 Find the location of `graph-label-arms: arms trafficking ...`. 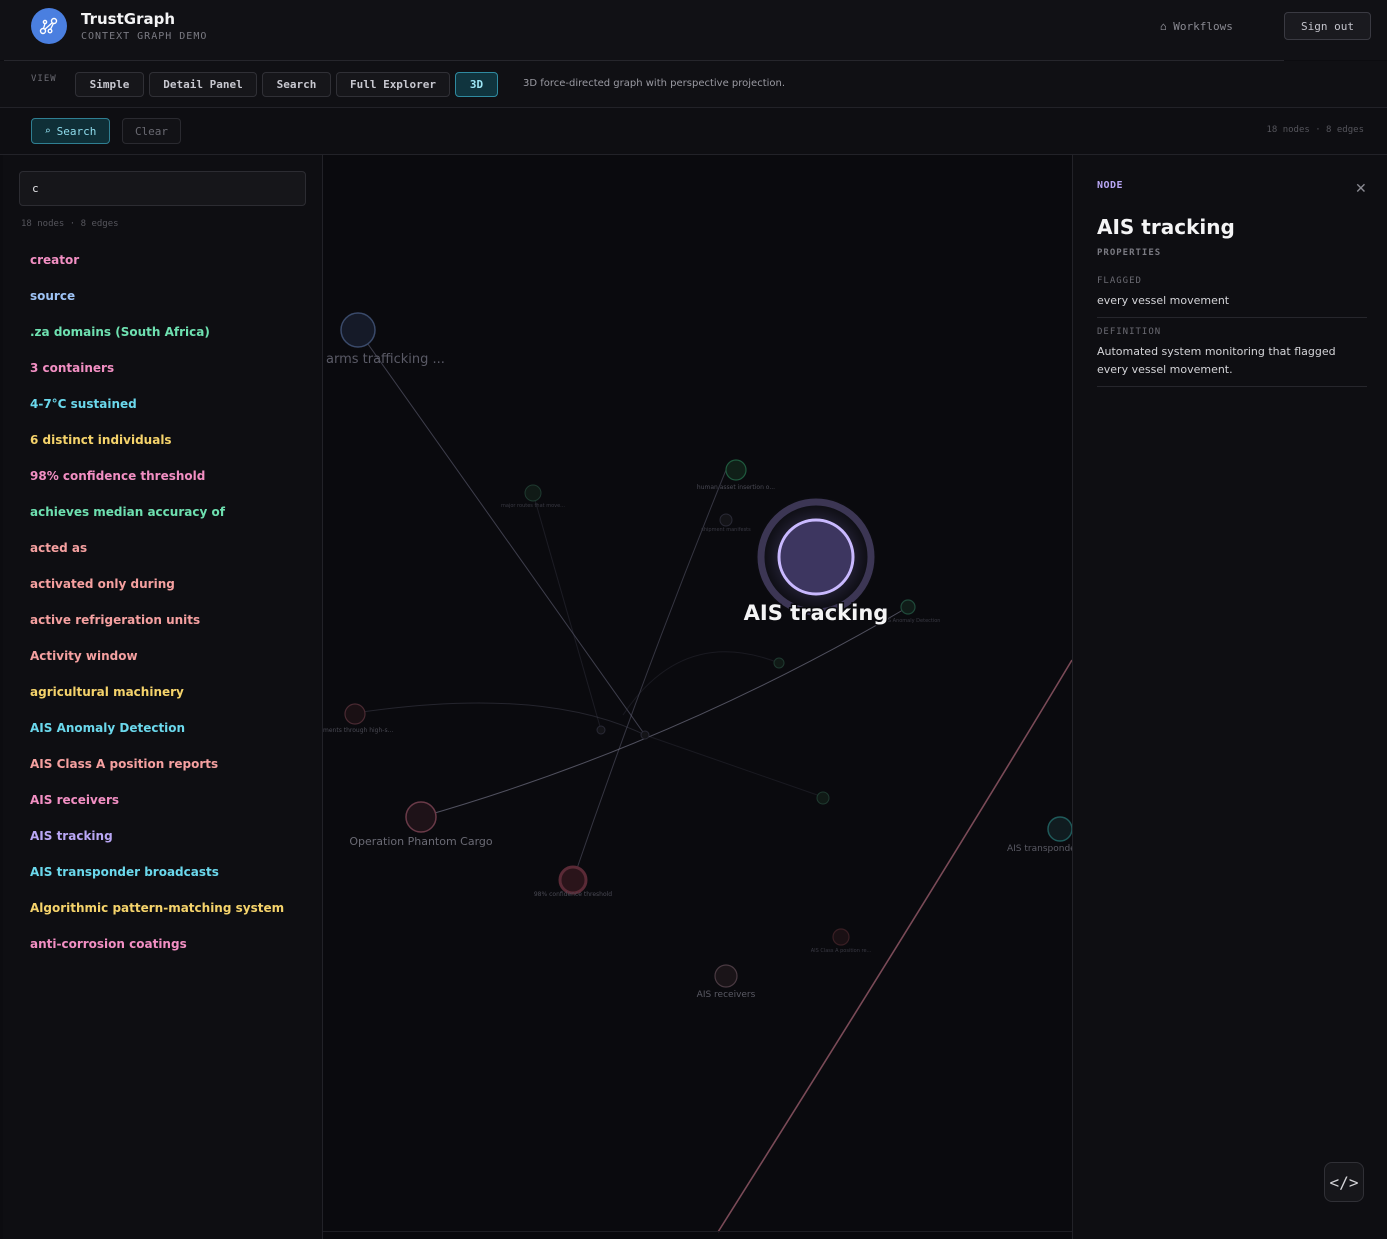

graph-label-arms: arms trafficking ... is located at coordinates (385, 359).